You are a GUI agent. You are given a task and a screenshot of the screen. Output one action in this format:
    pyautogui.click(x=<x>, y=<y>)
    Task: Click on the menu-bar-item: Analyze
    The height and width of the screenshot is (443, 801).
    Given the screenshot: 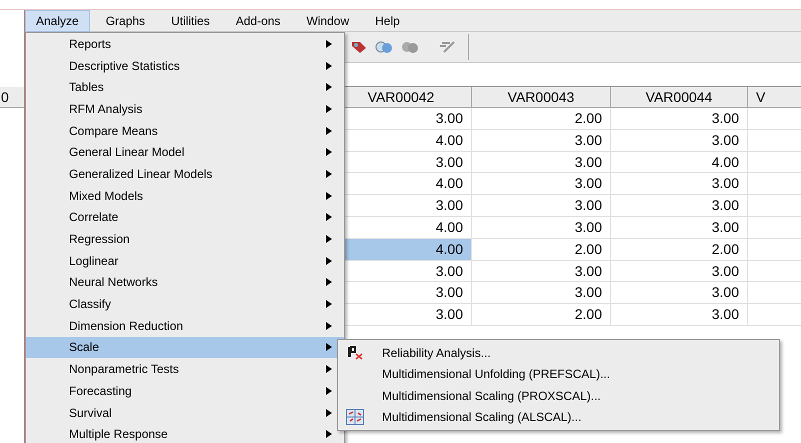 What is the action you would take?
    pyautogui.click(x=57, y=21)
    